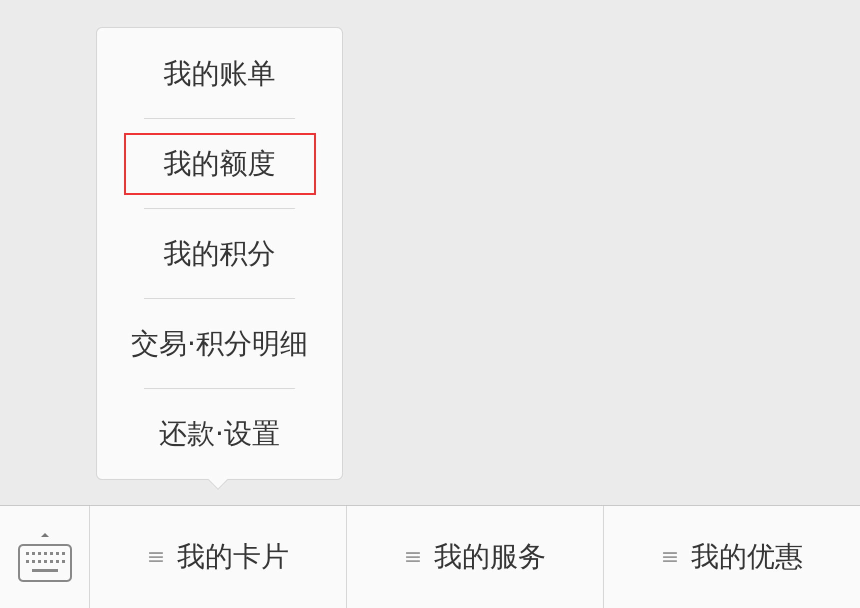  What do you see at coordinates (220, 253) in the screenshot?
I see `menu-item: 我的积分` at bounding box center [220, 253].